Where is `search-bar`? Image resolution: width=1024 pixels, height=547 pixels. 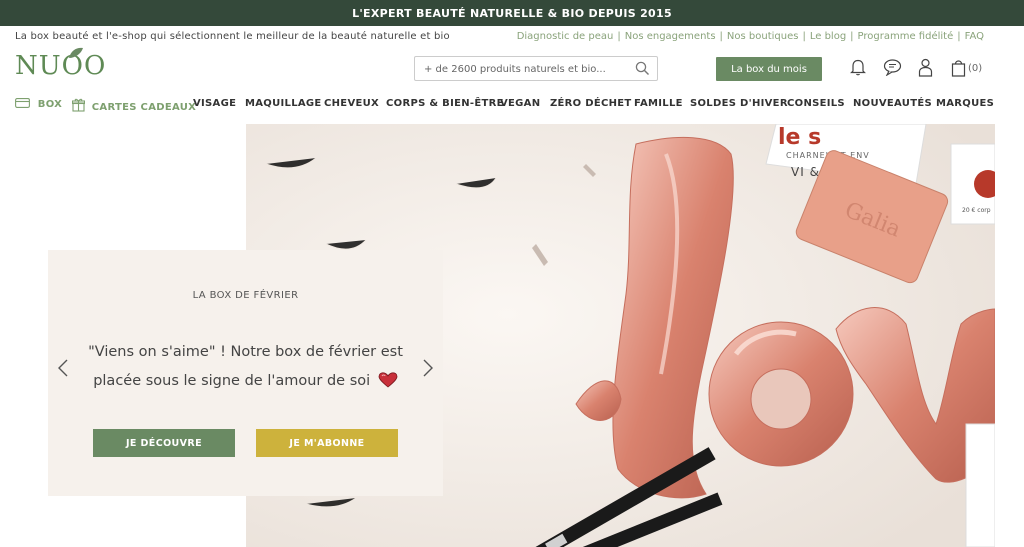
search-bar is located at coordinates (536, 68).